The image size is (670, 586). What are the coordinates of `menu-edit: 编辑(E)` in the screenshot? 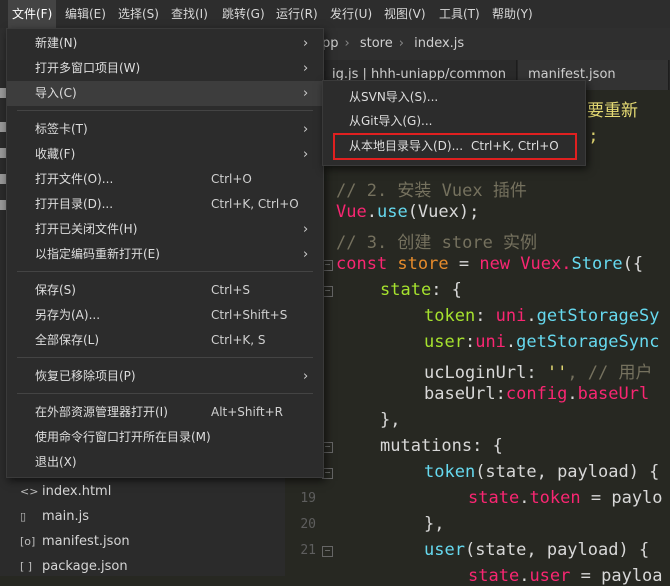 It's located at (85, 14).